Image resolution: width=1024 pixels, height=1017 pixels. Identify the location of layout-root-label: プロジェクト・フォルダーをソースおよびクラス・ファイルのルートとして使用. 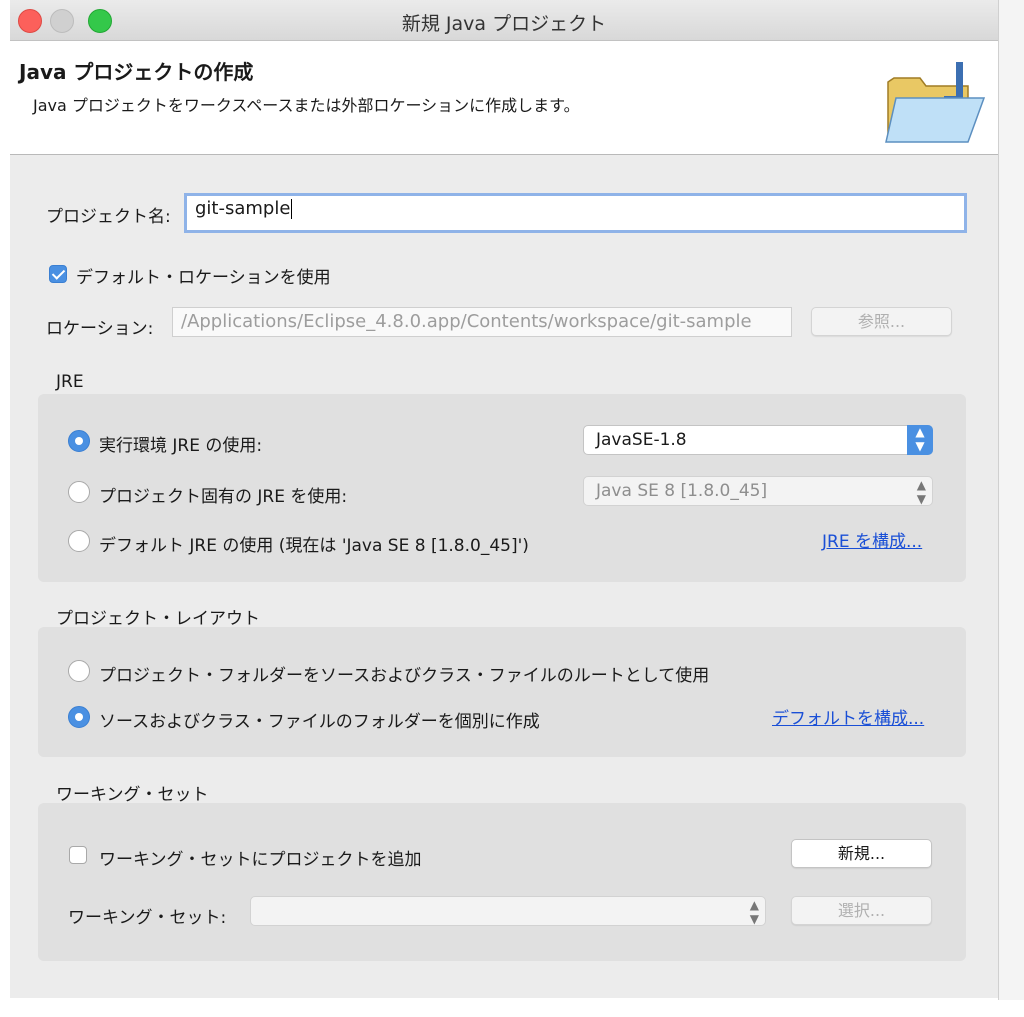
(404, 676).